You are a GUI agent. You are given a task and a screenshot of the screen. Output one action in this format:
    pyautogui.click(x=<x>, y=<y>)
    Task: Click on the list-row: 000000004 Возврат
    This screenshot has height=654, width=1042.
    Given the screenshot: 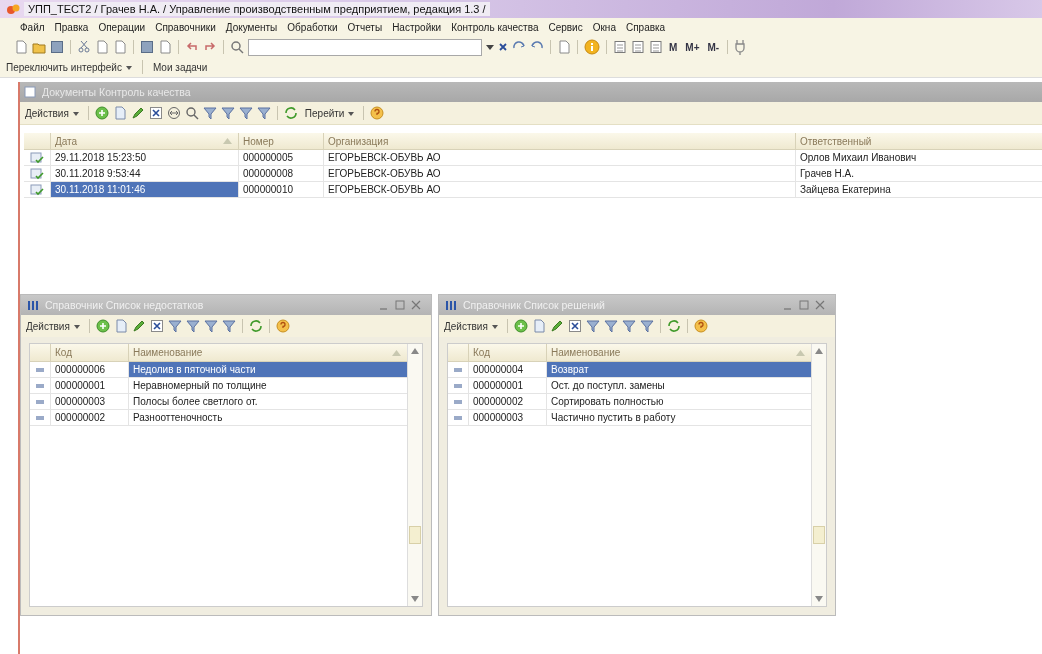 What is the action you would take?
    pyautogui.click(x=629, y=370)
    